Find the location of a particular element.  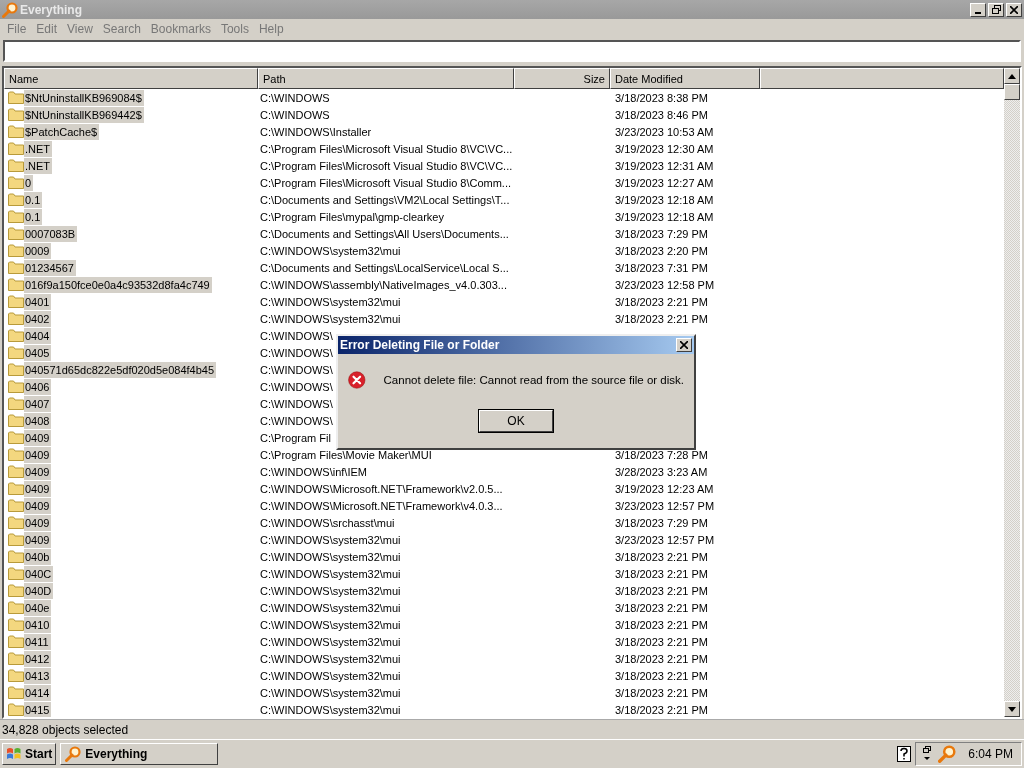

scroll-down-button is located at coordinates (1012, 709).